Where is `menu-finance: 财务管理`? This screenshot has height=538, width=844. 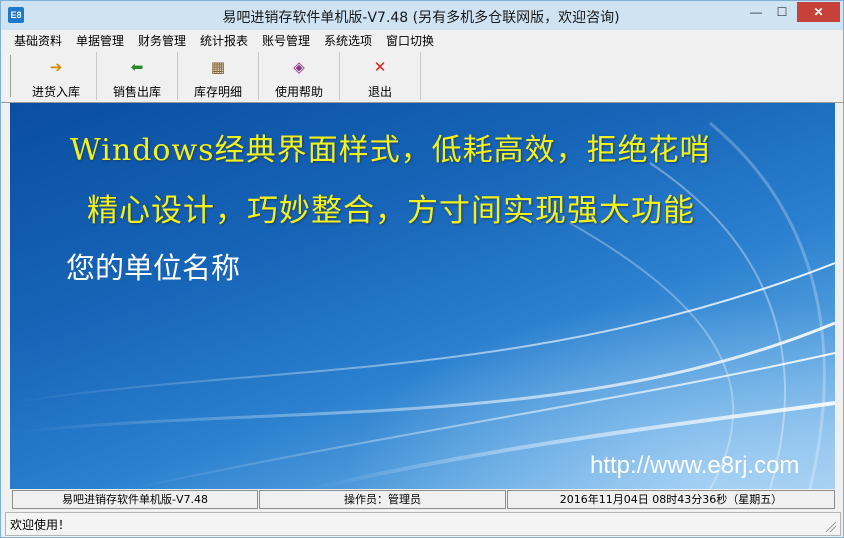
menu-finance: 财务管理 is located at coordinates (162, 40).